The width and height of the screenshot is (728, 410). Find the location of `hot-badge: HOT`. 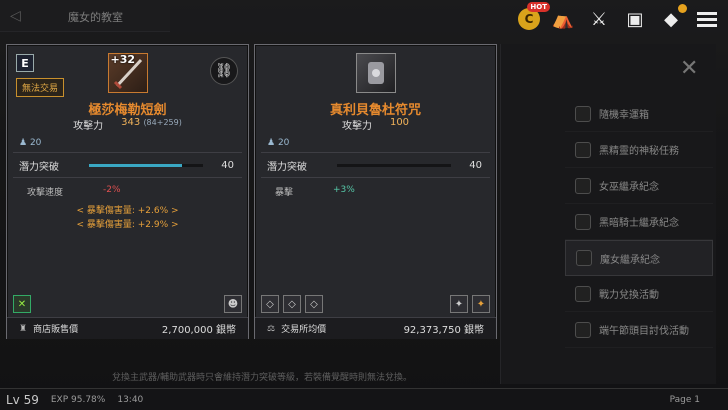

hot-badge: HOT is located at coordinates (538, 7).